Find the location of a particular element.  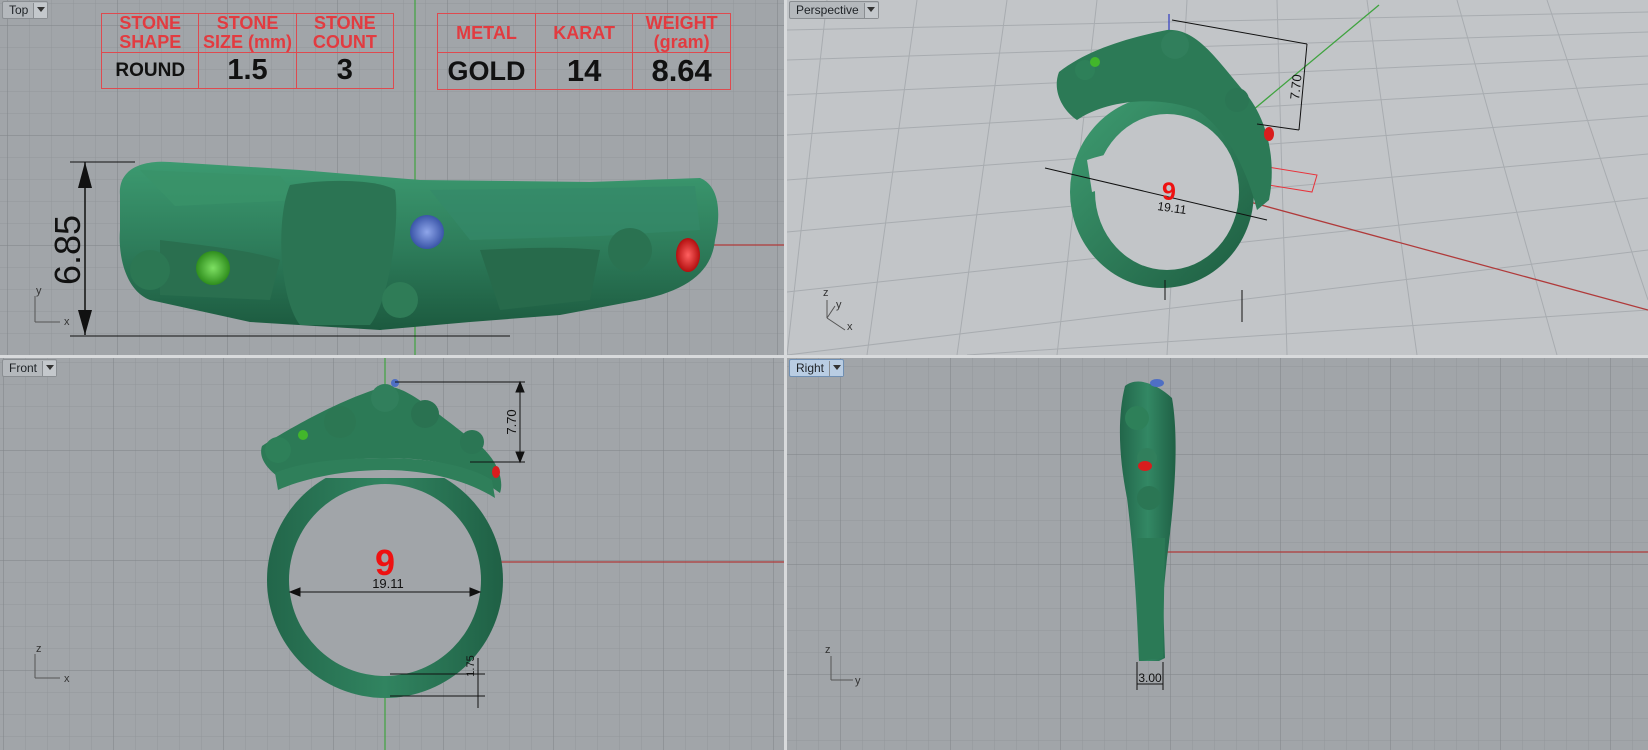

viewport-right-label: Right is located at coordinates (817, 368).